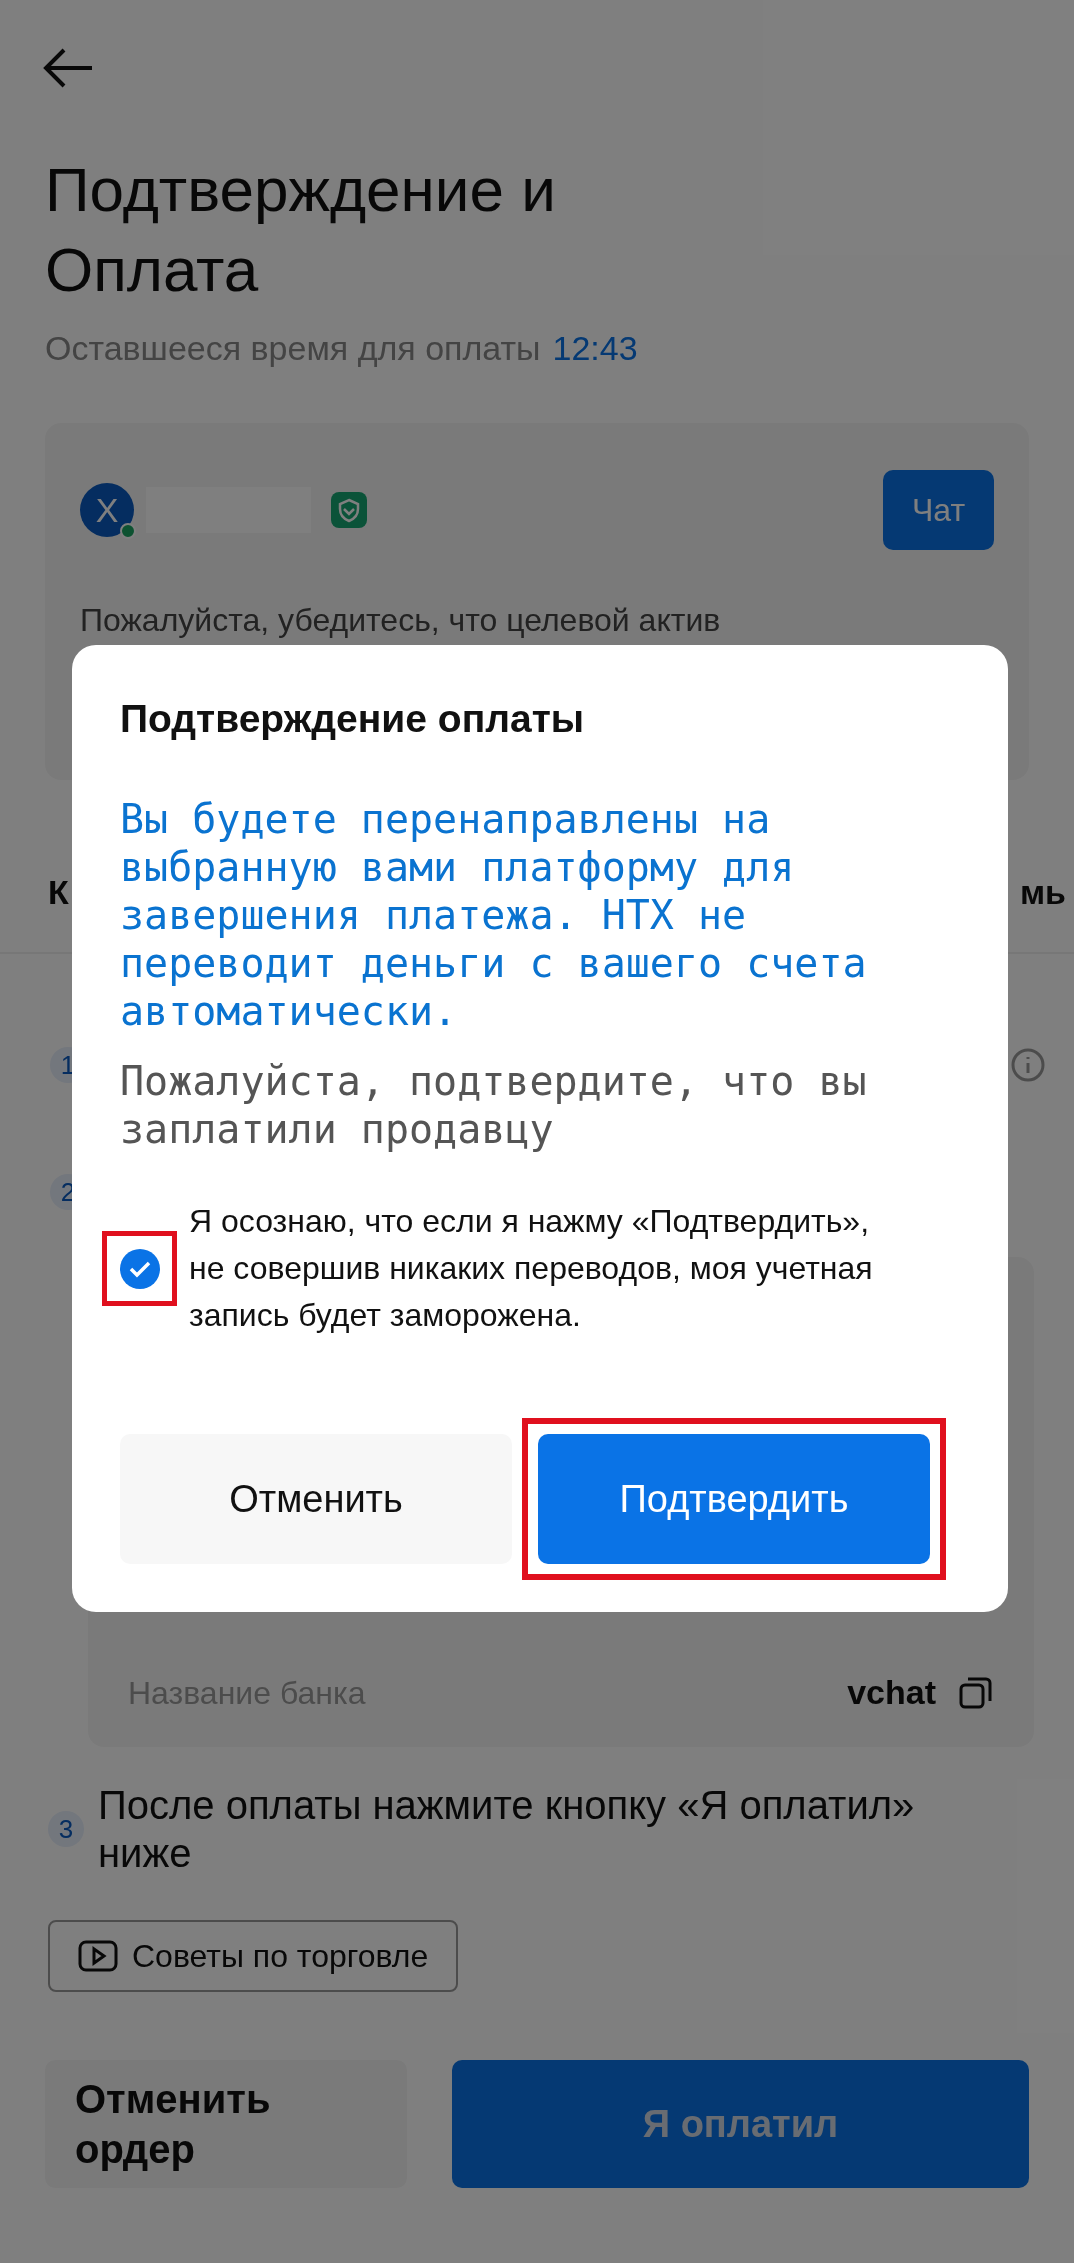  I want to click on payment-timer: 12:43, so click(595, 348).